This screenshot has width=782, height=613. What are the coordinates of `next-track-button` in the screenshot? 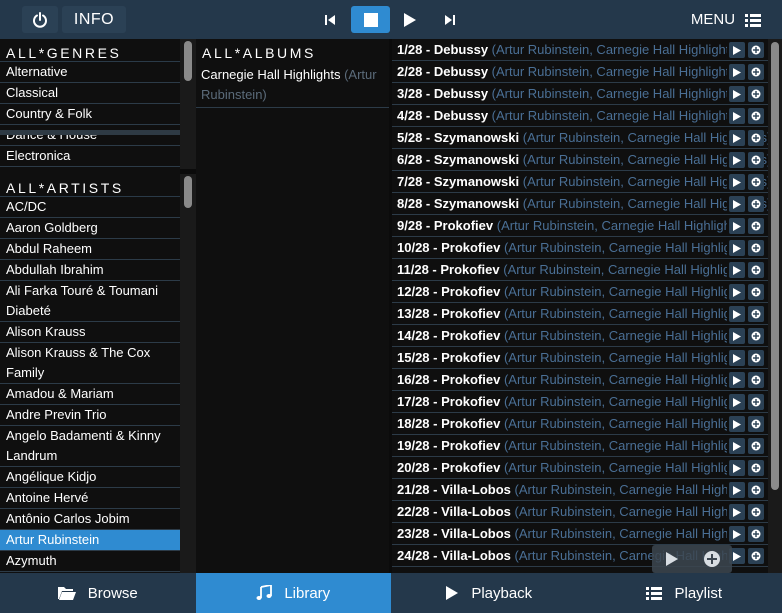 It's located at (450, 19).